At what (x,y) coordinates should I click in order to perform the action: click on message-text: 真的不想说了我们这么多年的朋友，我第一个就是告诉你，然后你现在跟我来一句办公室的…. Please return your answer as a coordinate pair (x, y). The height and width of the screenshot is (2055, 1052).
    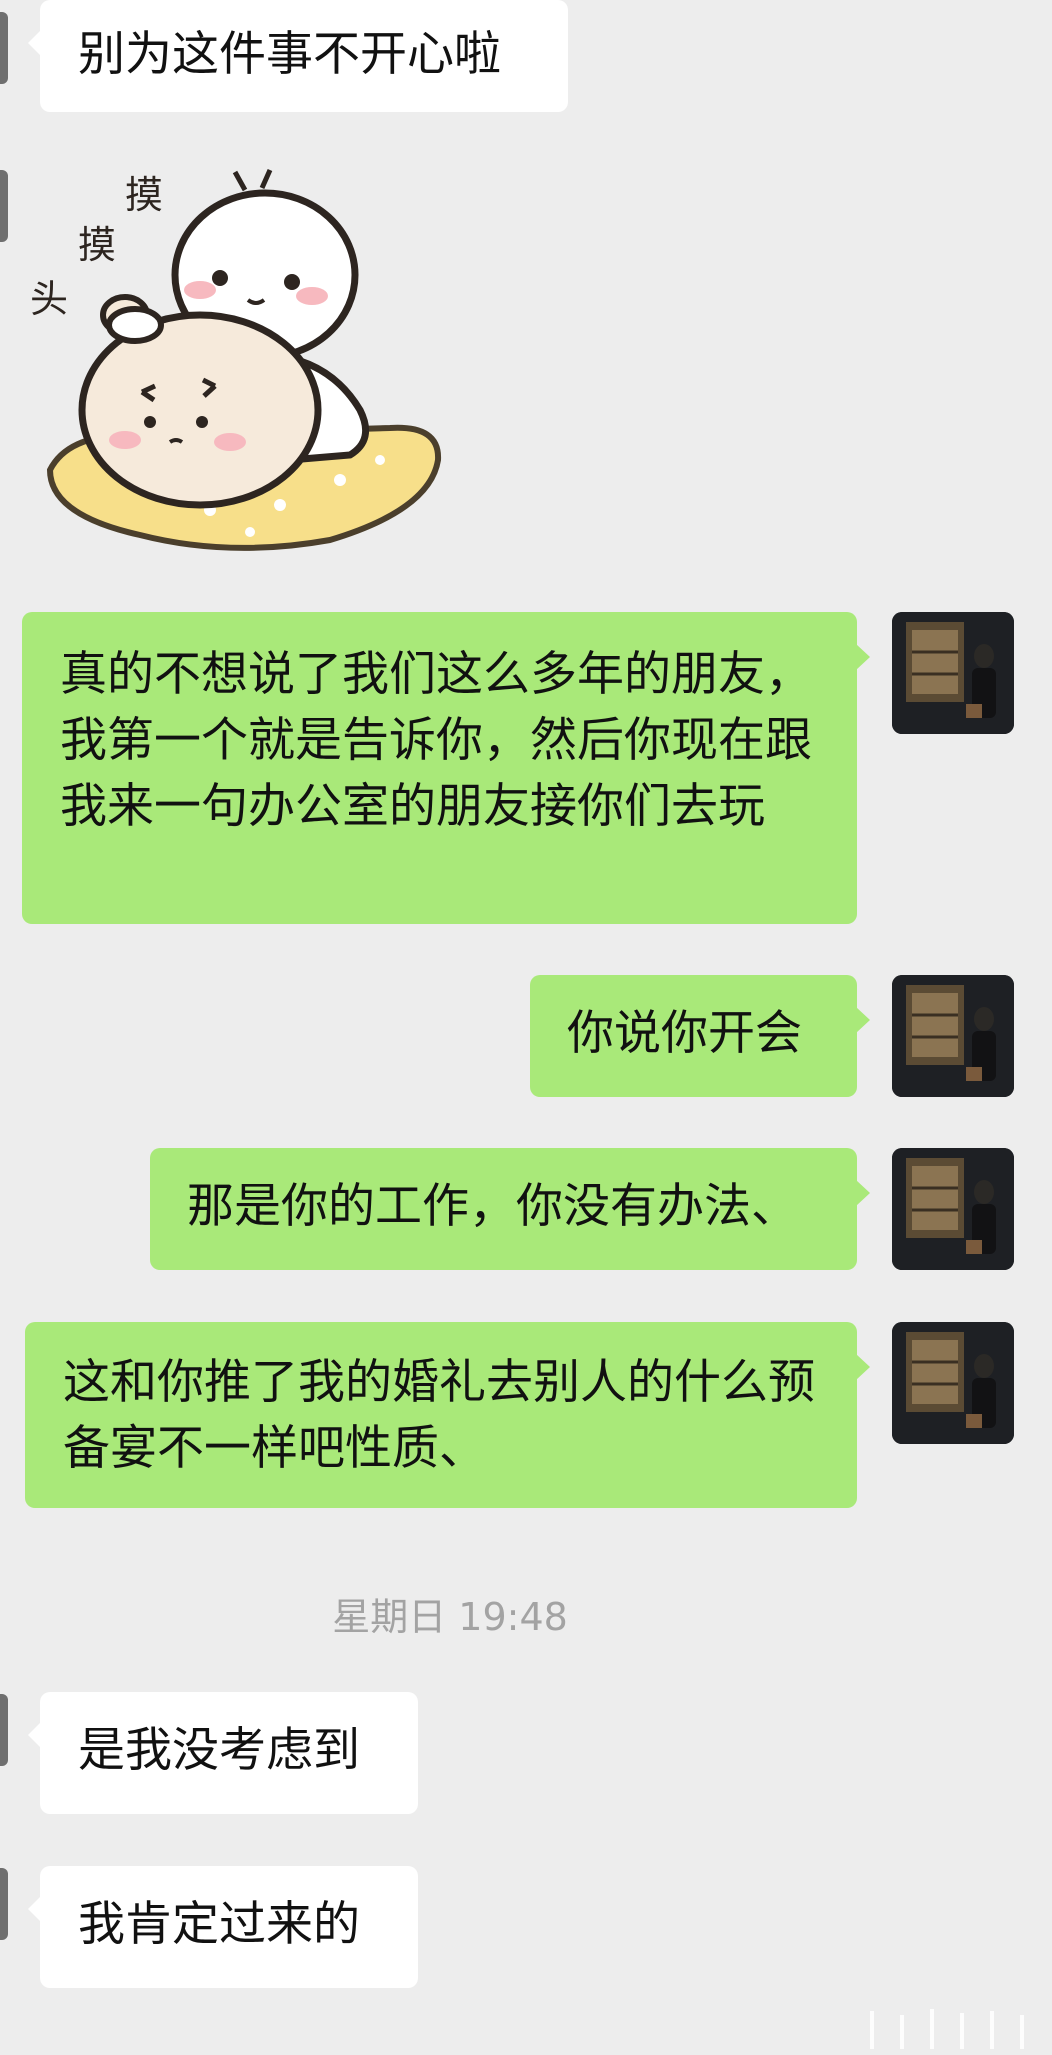
    Looking at the image, I should click on (436, 740).